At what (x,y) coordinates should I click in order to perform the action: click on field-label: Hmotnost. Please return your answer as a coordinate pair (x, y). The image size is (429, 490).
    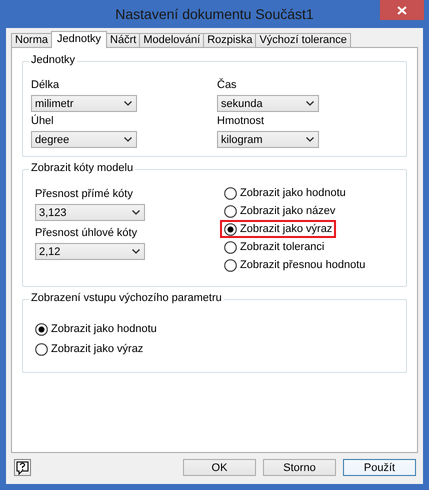
    Looking at the image, I should click on (241, 121).